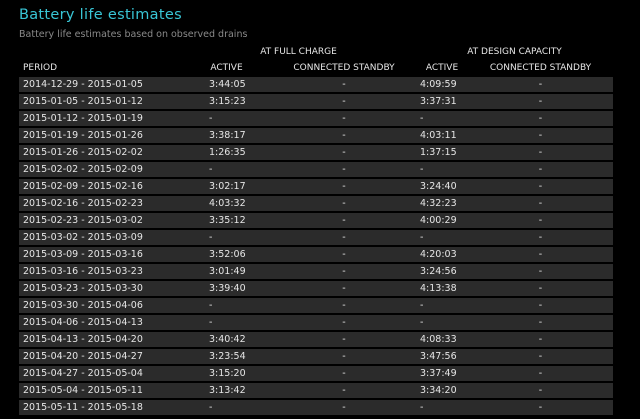  What do you see at coordinates (100, 254) in the screenshot?
I see `cell-period: 2015-03-09 - 2015-03-16` at bounding box center [100, 254].